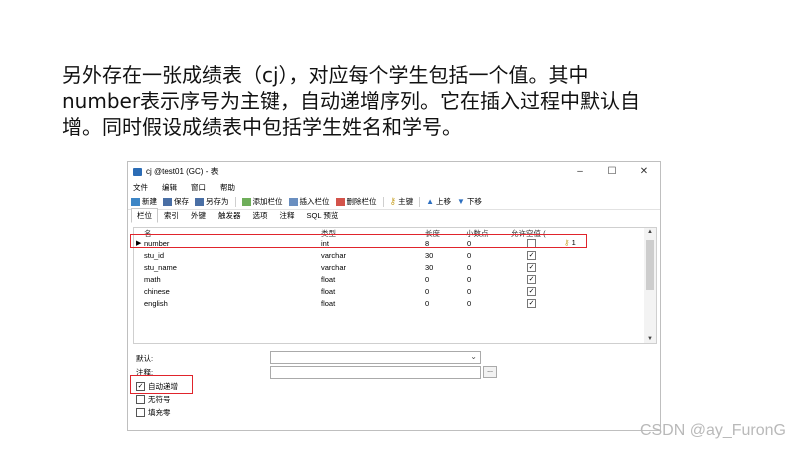 This screenshot has width=800, height=450. I want to click on add-field-label: 添加栏位, so click(267, 201).